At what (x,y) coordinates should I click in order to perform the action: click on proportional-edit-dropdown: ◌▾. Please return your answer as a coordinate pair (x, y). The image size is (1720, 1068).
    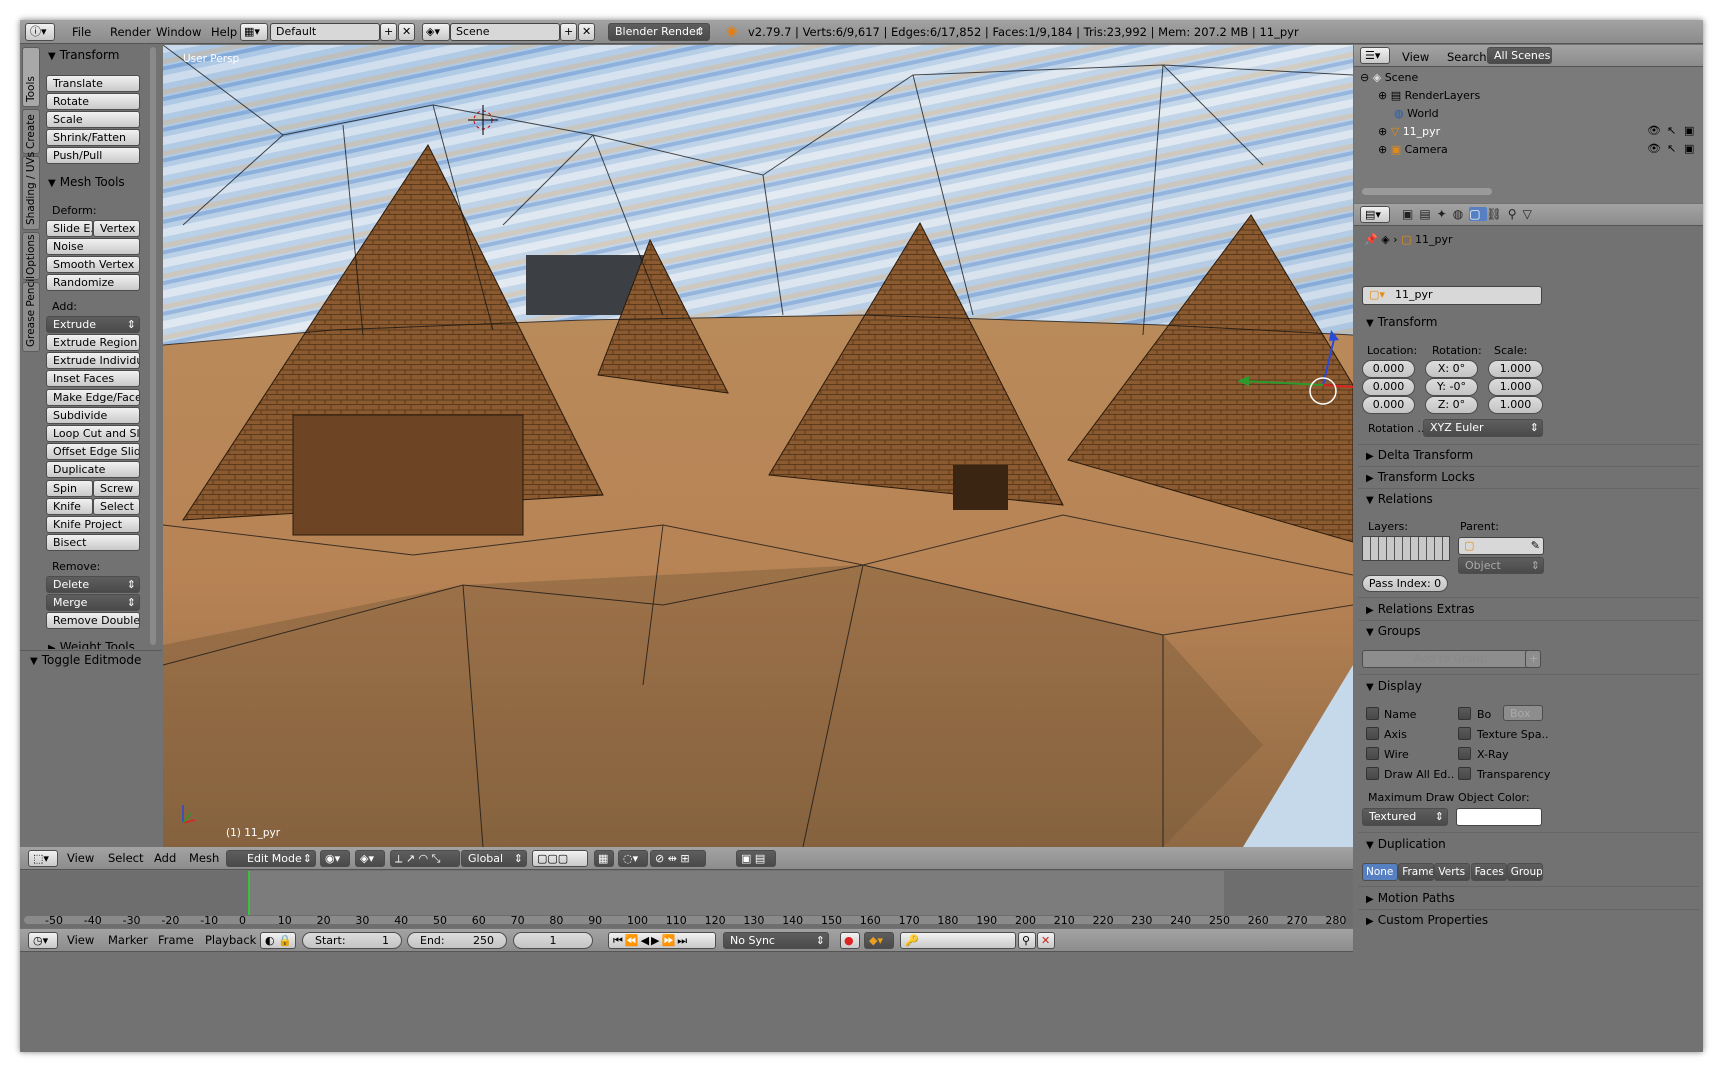
    Looking at the image, I should click on (633, 858).